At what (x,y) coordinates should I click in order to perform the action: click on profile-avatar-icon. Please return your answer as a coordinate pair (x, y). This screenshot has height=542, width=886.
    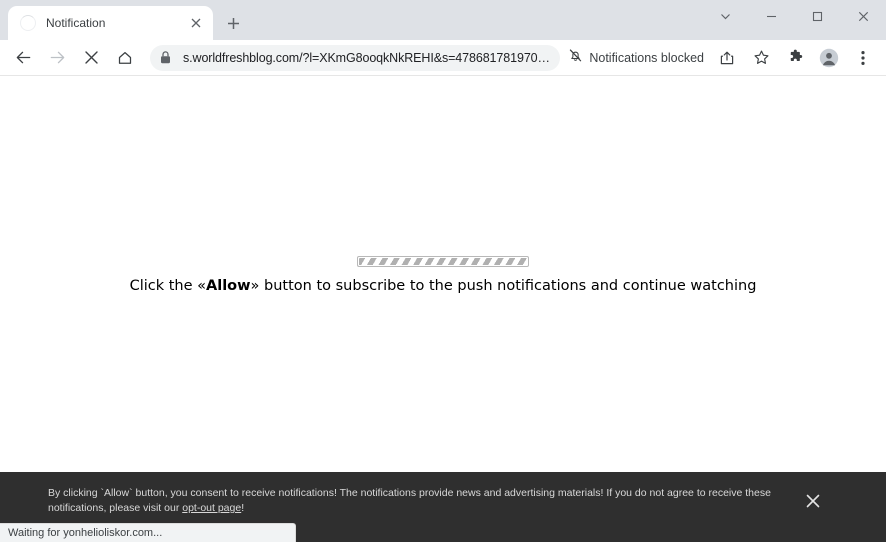
    Looking at the image, I should click on (829, 58).